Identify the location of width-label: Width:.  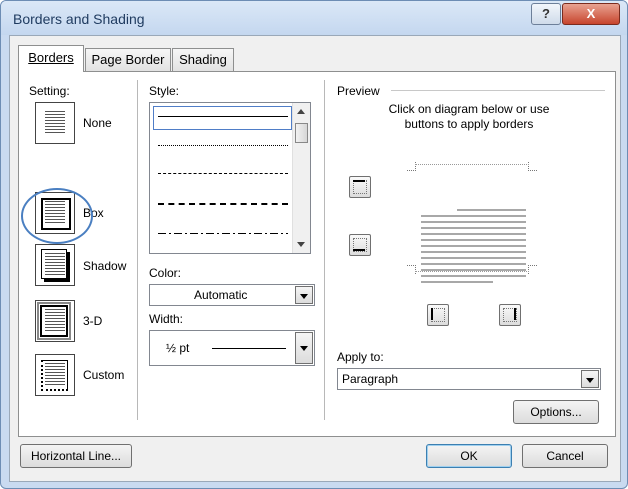
(166, 319).